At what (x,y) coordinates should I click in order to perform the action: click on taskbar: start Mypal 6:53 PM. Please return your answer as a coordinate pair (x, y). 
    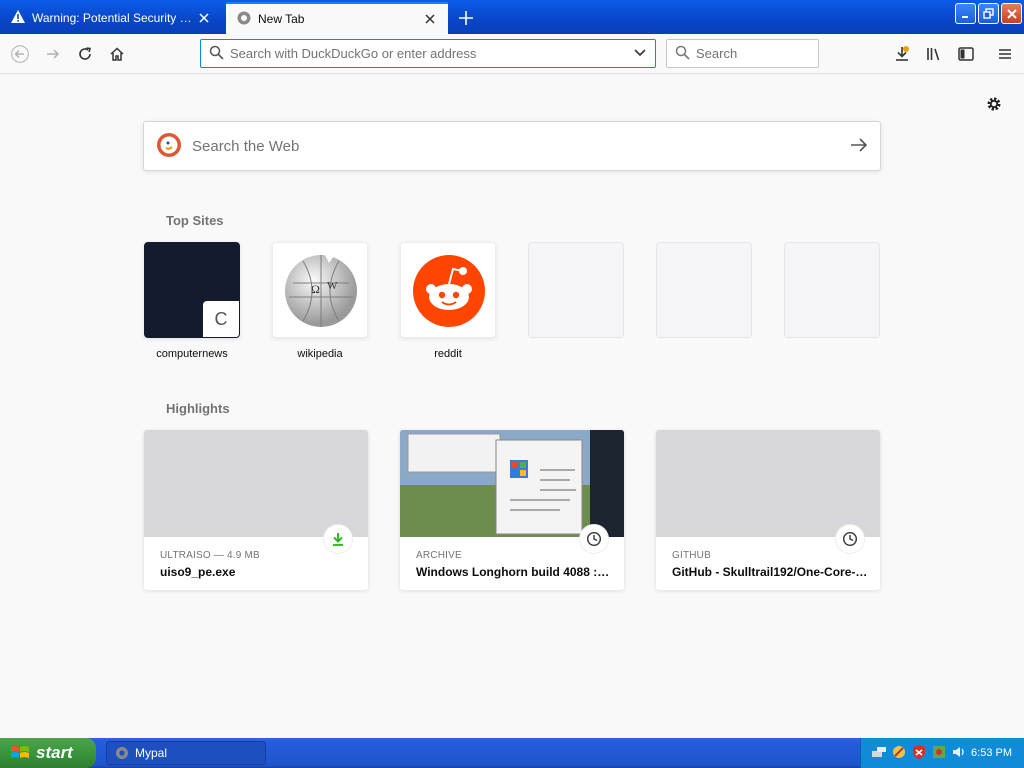
    Looking at the image, I should click on (512, 753).